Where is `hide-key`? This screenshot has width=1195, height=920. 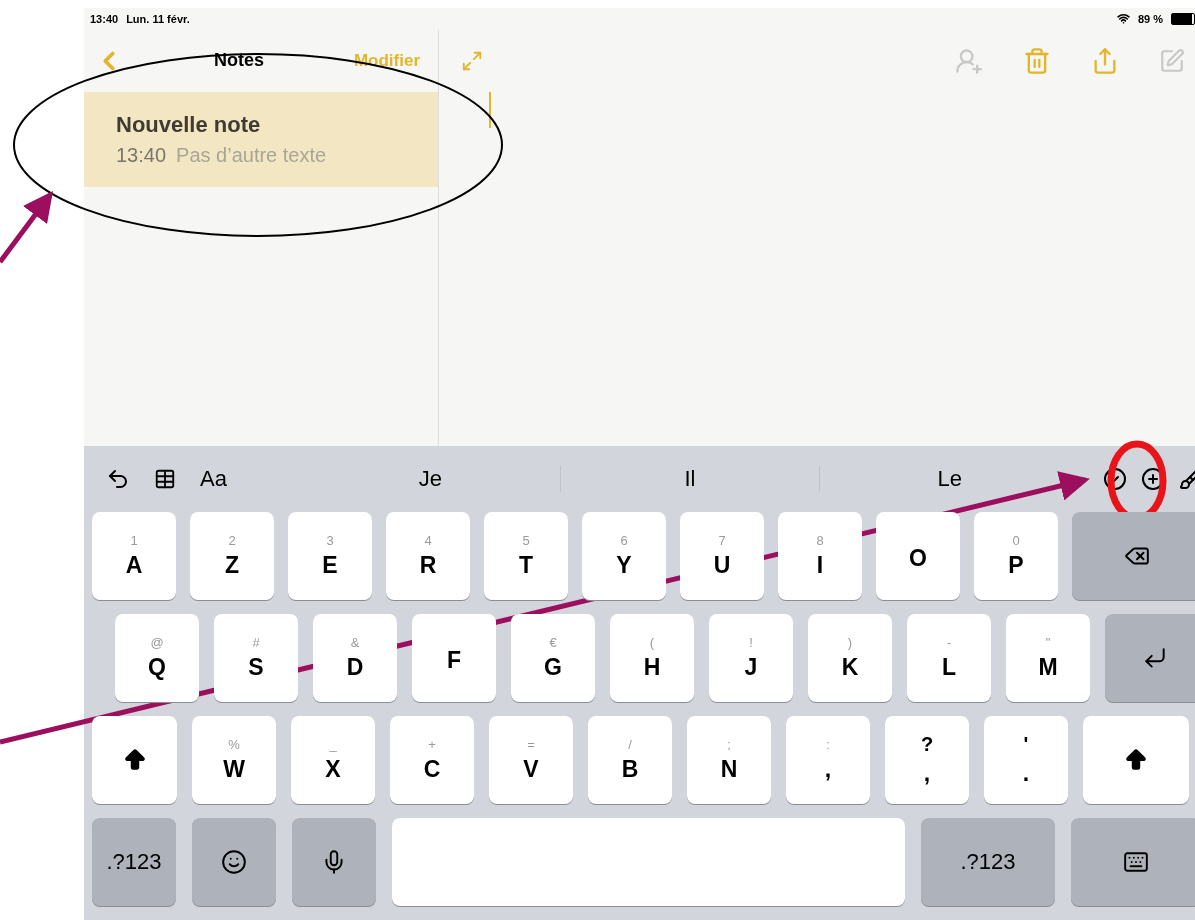
hide-key is located at coordinates (1133, 862).